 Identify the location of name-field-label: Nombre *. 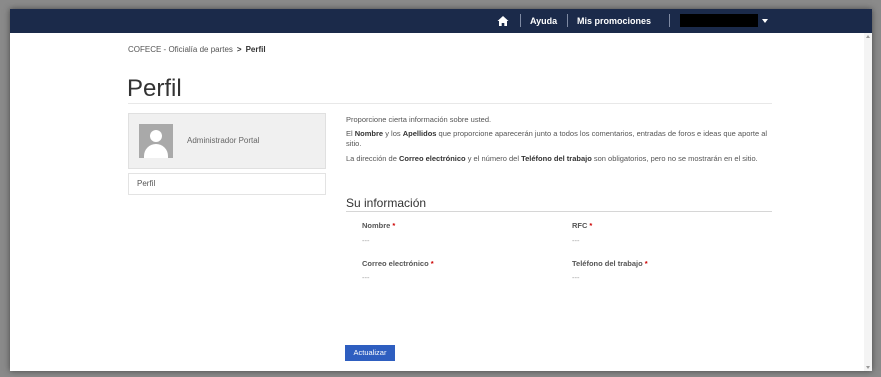
(379, 225).